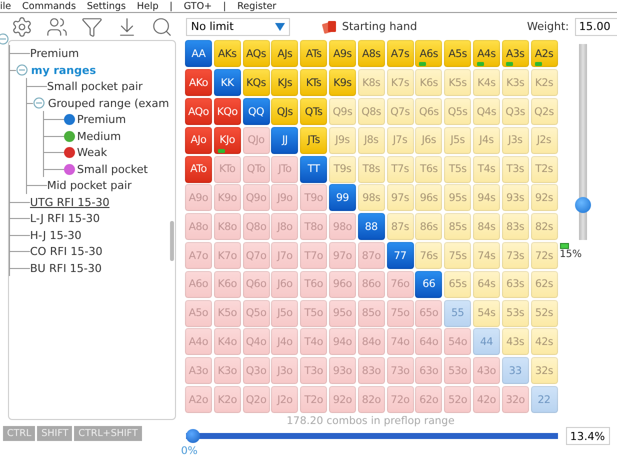 The width and height of the screenshot is (617, 457). What do you see at coordinates (342, 54) in the screenshot?
I see `hand-cell: A9s` at bounding box center [342, 54].